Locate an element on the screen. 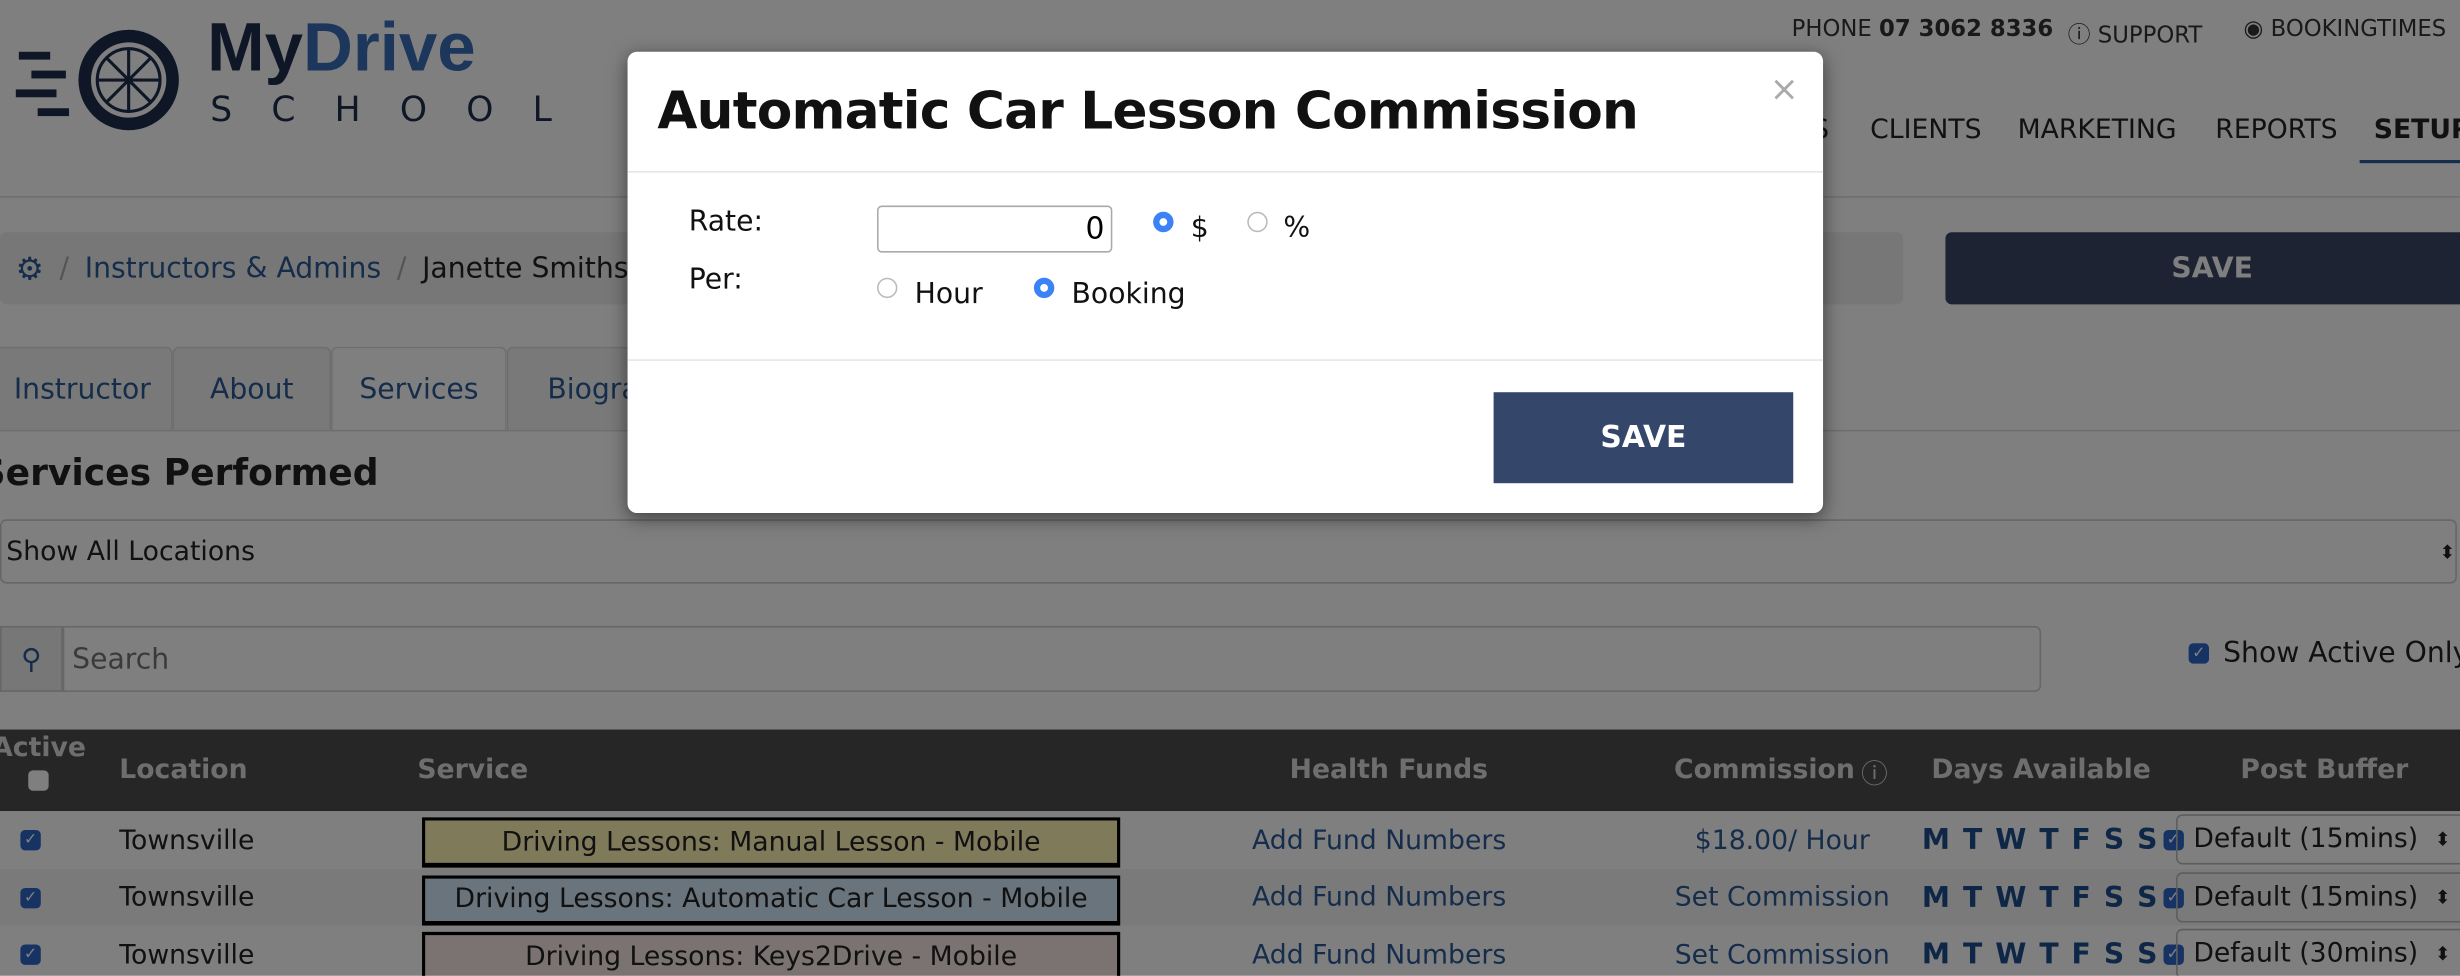  per-hour-radio is located at coordinates (887, 288).